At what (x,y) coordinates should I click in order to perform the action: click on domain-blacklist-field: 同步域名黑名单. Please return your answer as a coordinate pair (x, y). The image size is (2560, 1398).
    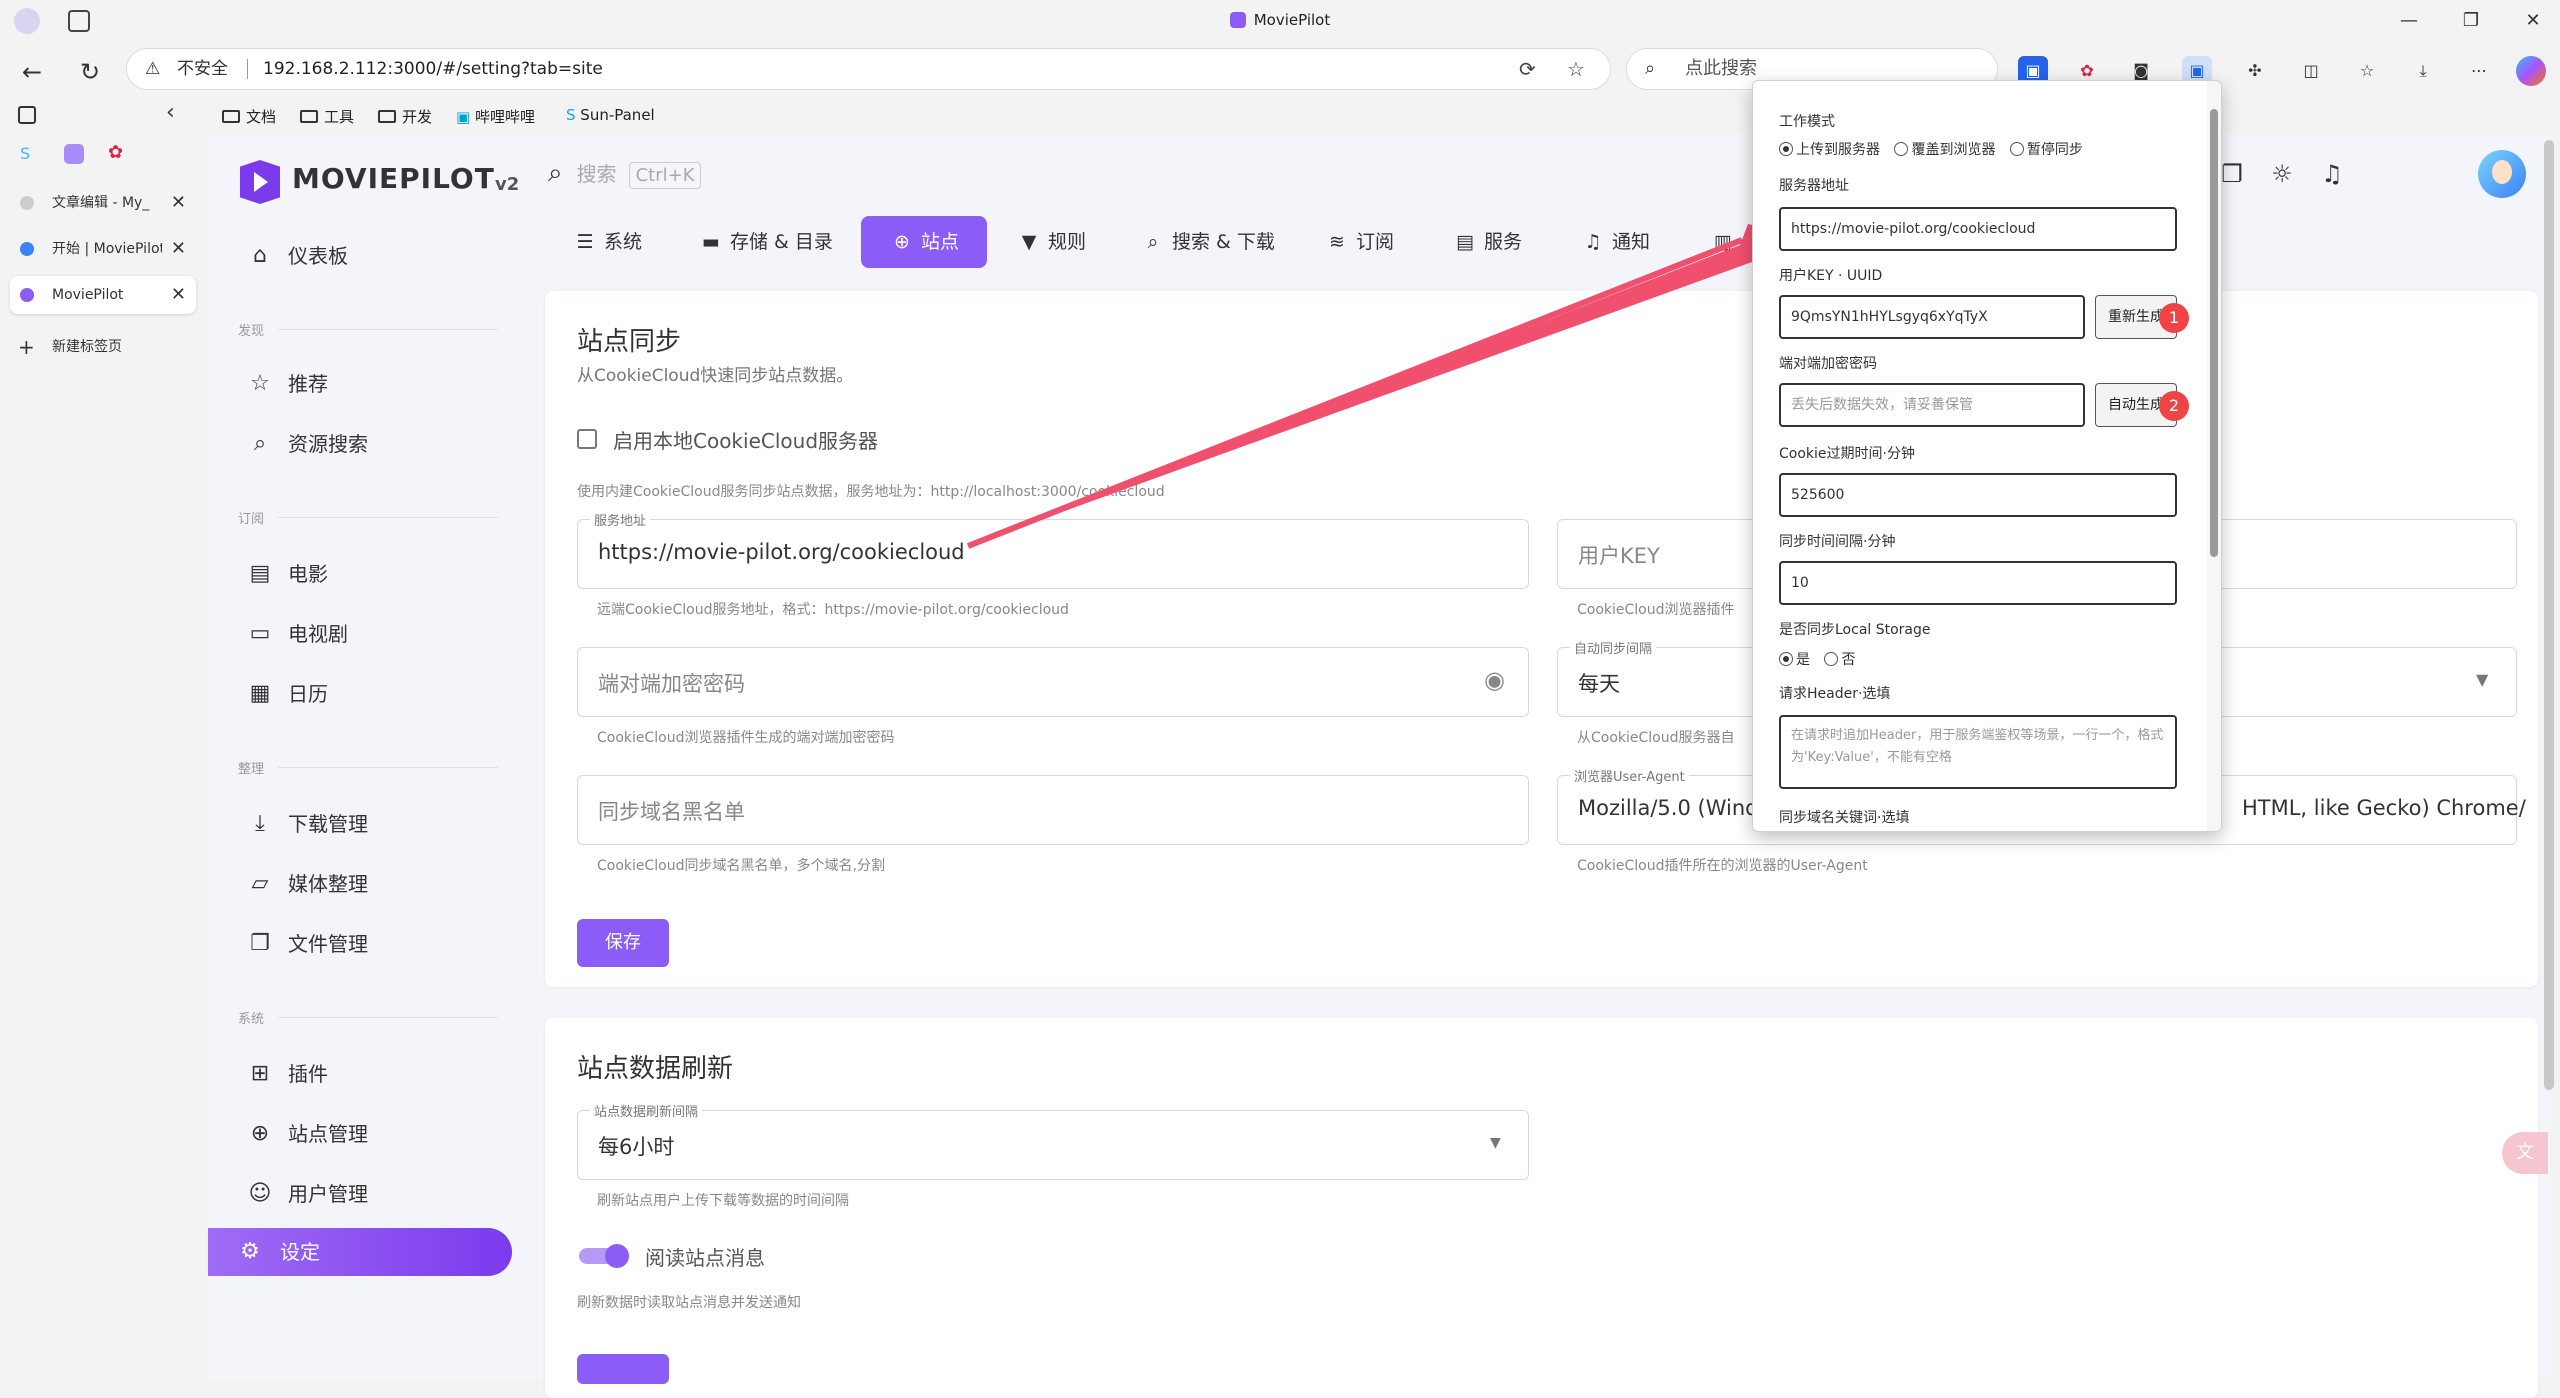
    Looking at the image, I should click on (1053, 810).